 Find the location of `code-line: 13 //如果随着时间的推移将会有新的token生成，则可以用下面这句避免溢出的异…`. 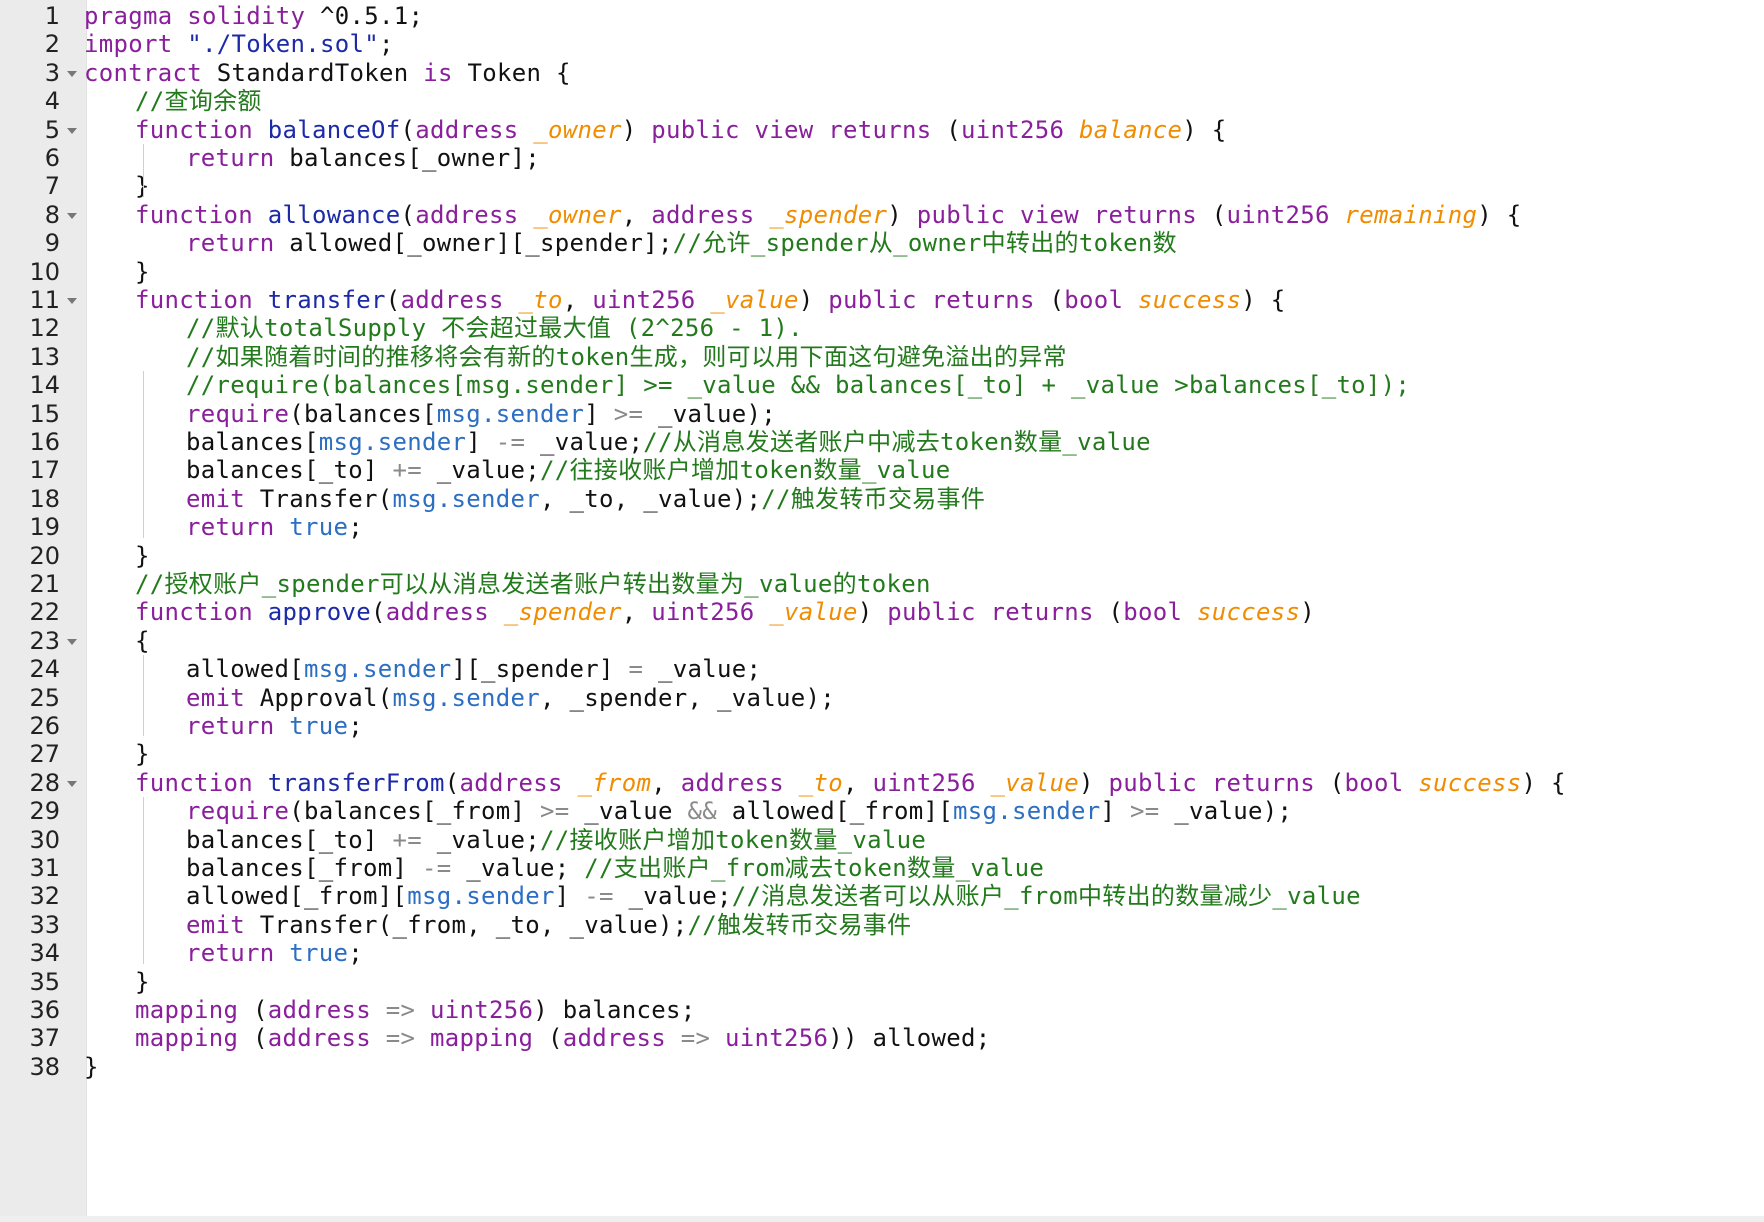

code-line: 13 //如果随着时间的推移将会有新的token生成，则可以用下面这句避免溢出的异… is located at coordinates (882, 357).